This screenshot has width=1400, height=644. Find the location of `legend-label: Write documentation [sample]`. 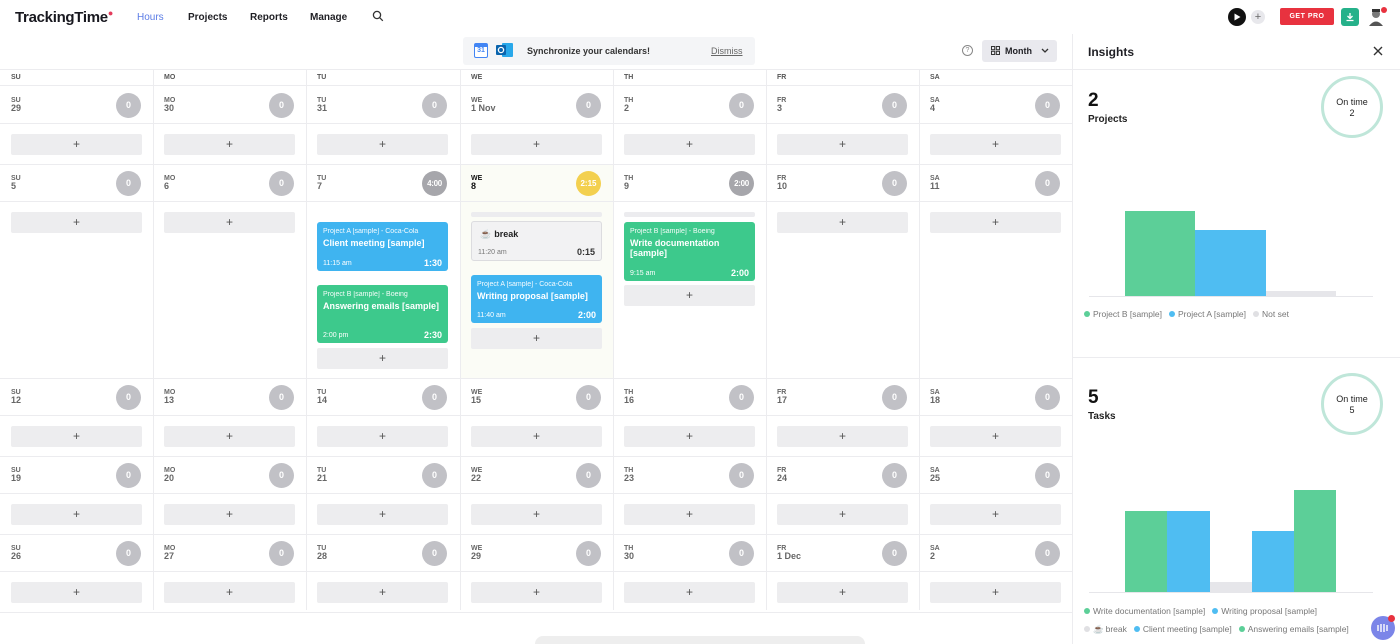

legend-label: Write documentation [sample] is located at coordinates (1149, 611).